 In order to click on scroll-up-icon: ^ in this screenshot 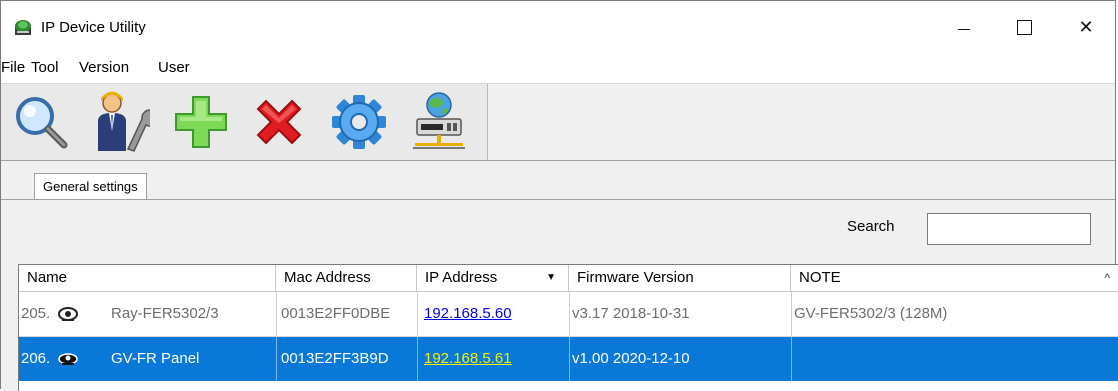, I will do `click(1107, 278)`.